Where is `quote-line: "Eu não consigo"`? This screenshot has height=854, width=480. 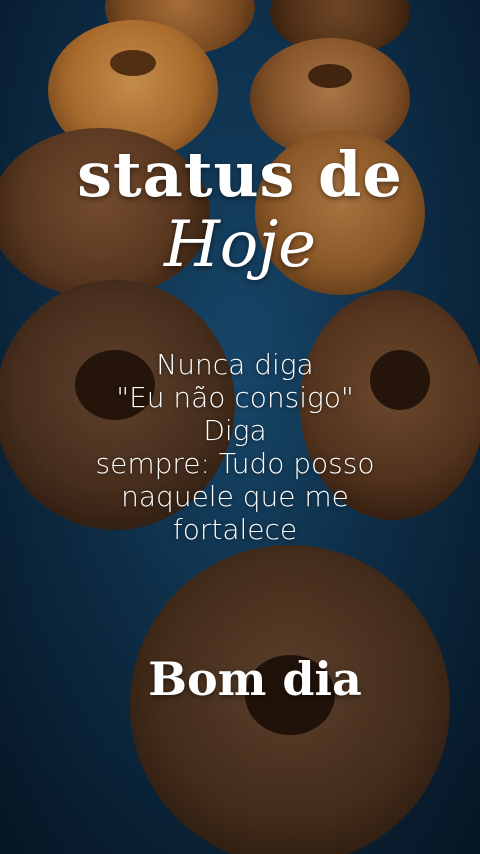
quote-line: "Eu não consigo" is located at coordinates (235, 397).